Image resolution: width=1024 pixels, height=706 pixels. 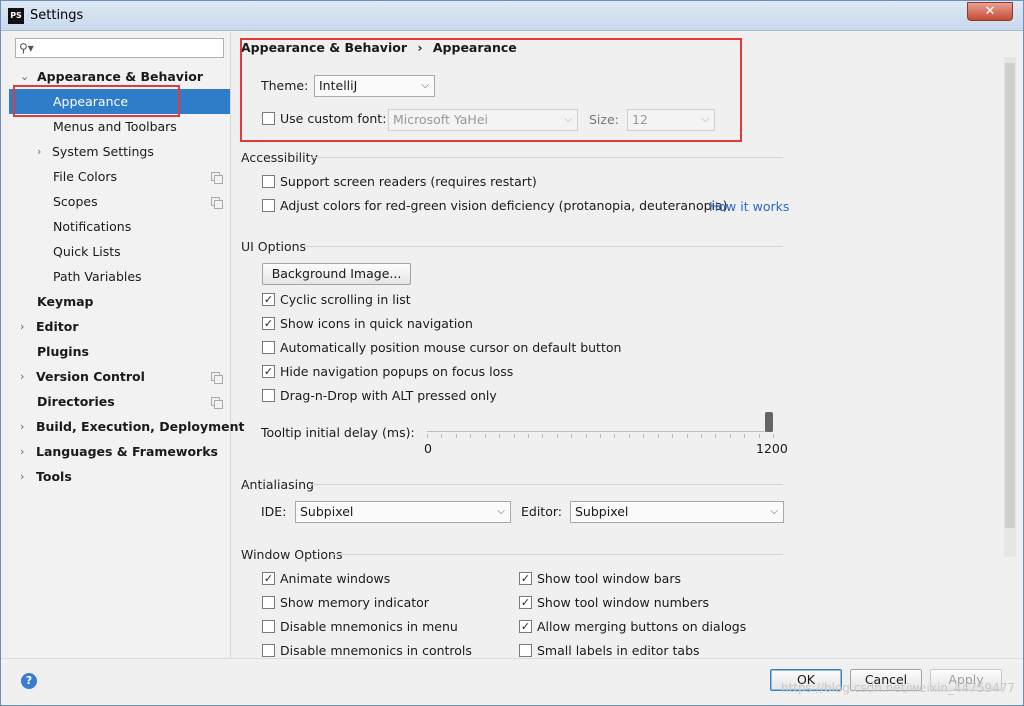 I want to click on how-it-works-link: How it works, so click(x=749, y=206).